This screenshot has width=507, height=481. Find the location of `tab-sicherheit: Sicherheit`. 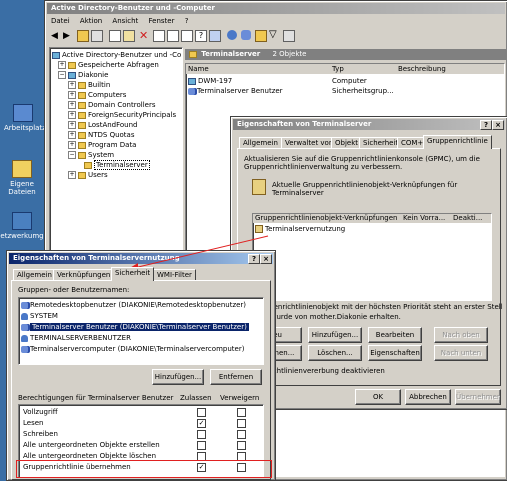

tab-sicherheit: Sicherheit is located at coordinates (133, 274).